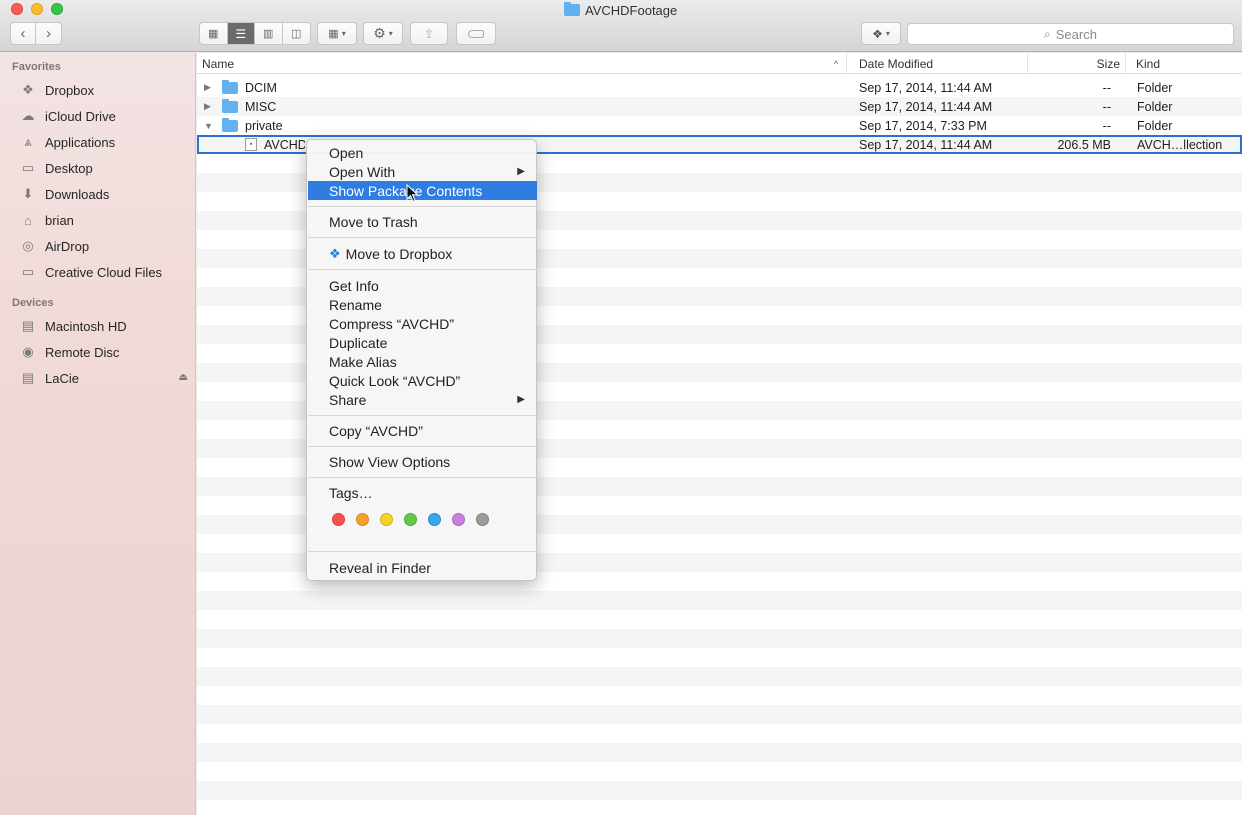 Image resolution: width=1242 pixels, height=815 pixels. I want to click on tag-color-purple, so click(458, 519).